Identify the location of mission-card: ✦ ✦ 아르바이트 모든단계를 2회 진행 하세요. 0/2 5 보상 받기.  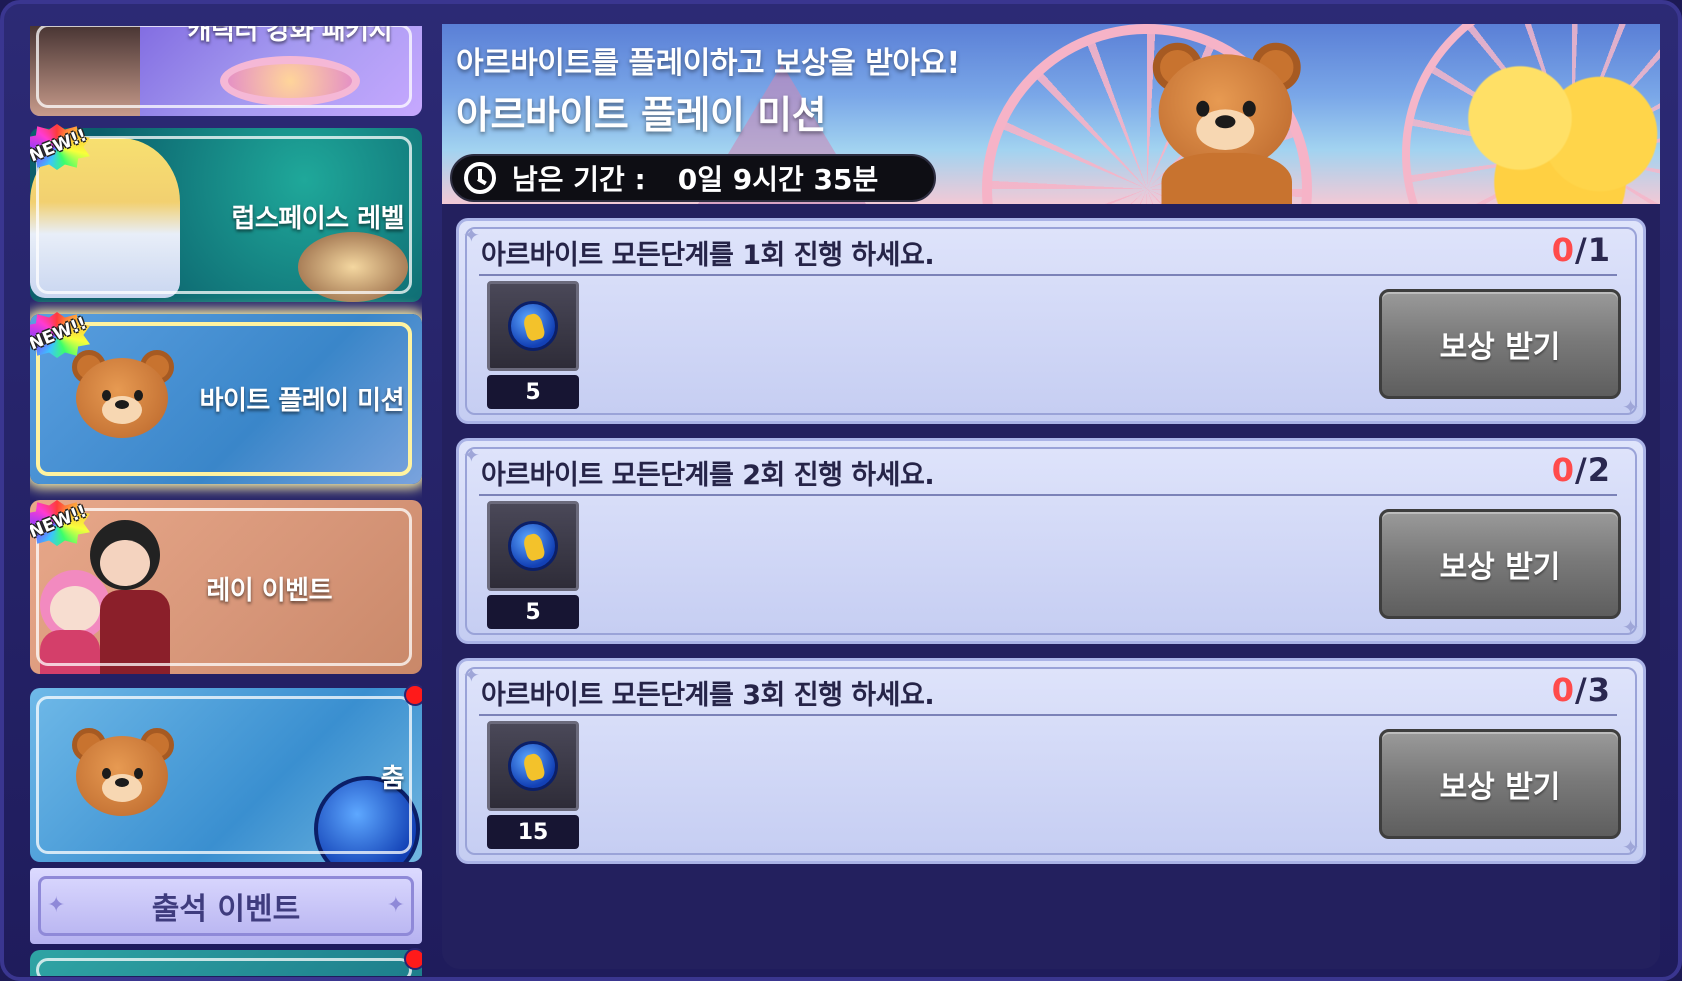
(1051, 541).